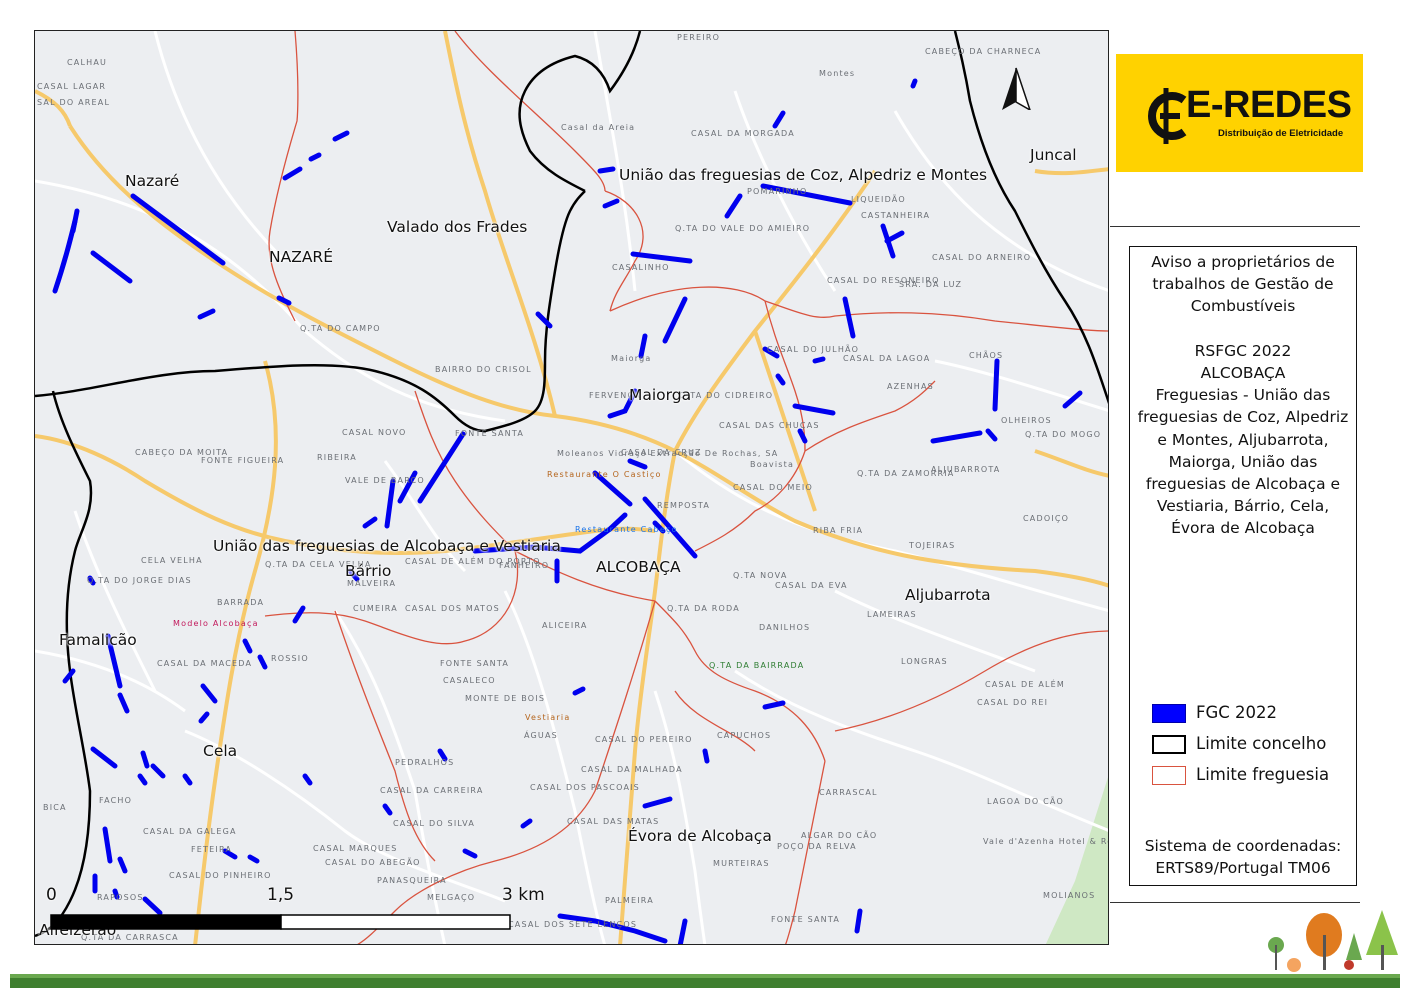  Describe the element at coordinates (290, 658) in the screenshot. I see `basemap-label: ROSSIO` at that location.